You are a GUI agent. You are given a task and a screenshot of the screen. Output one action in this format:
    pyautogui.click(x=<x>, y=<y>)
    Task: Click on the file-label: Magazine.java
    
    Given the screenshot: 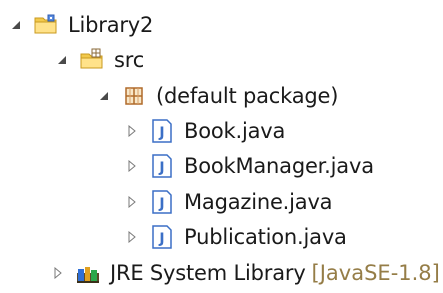 What is the action you would take?
    pyautogui.click(x=258, y=202)
    